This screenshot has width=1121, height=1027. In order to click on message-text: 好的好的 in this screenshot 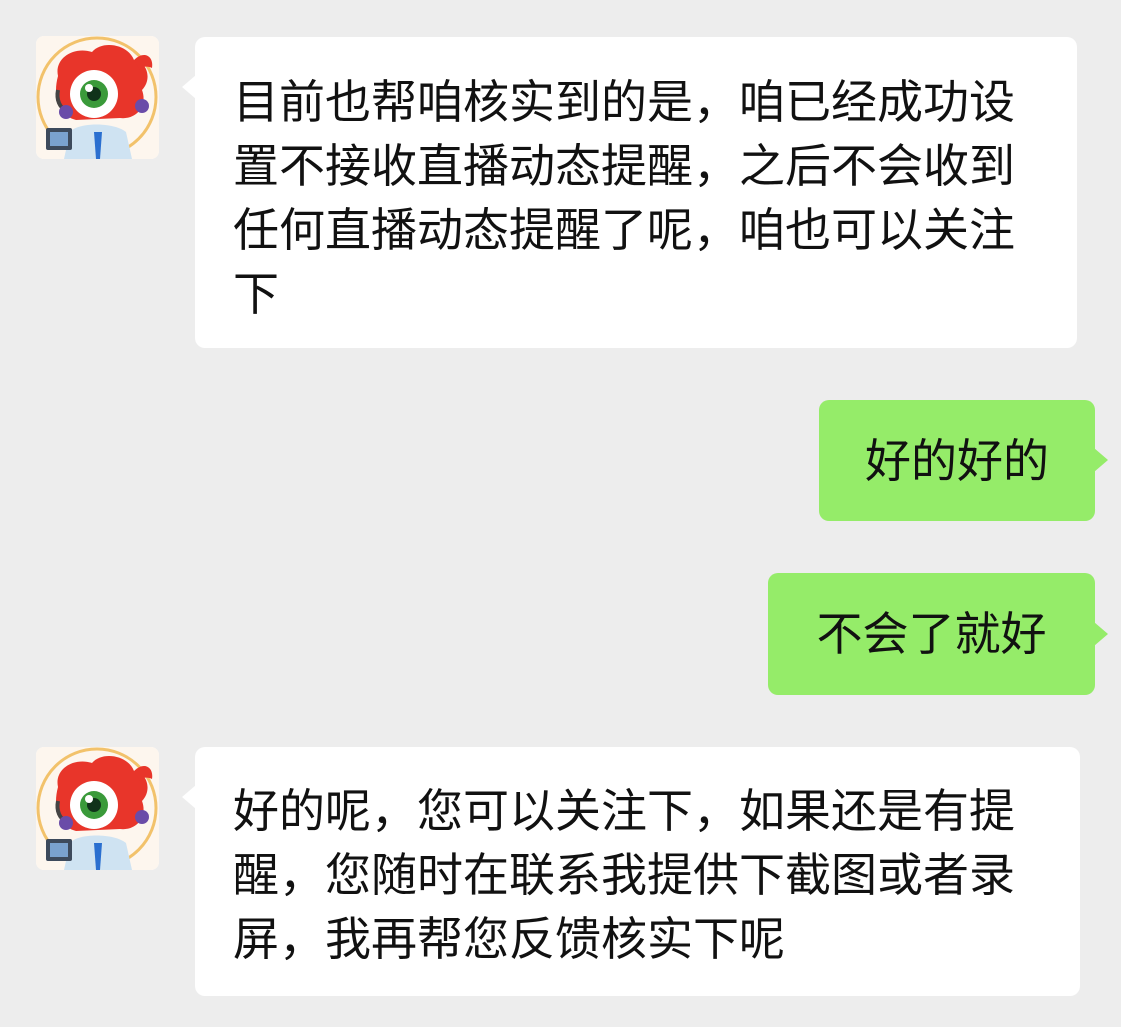, I will do `click(957, 460)`.